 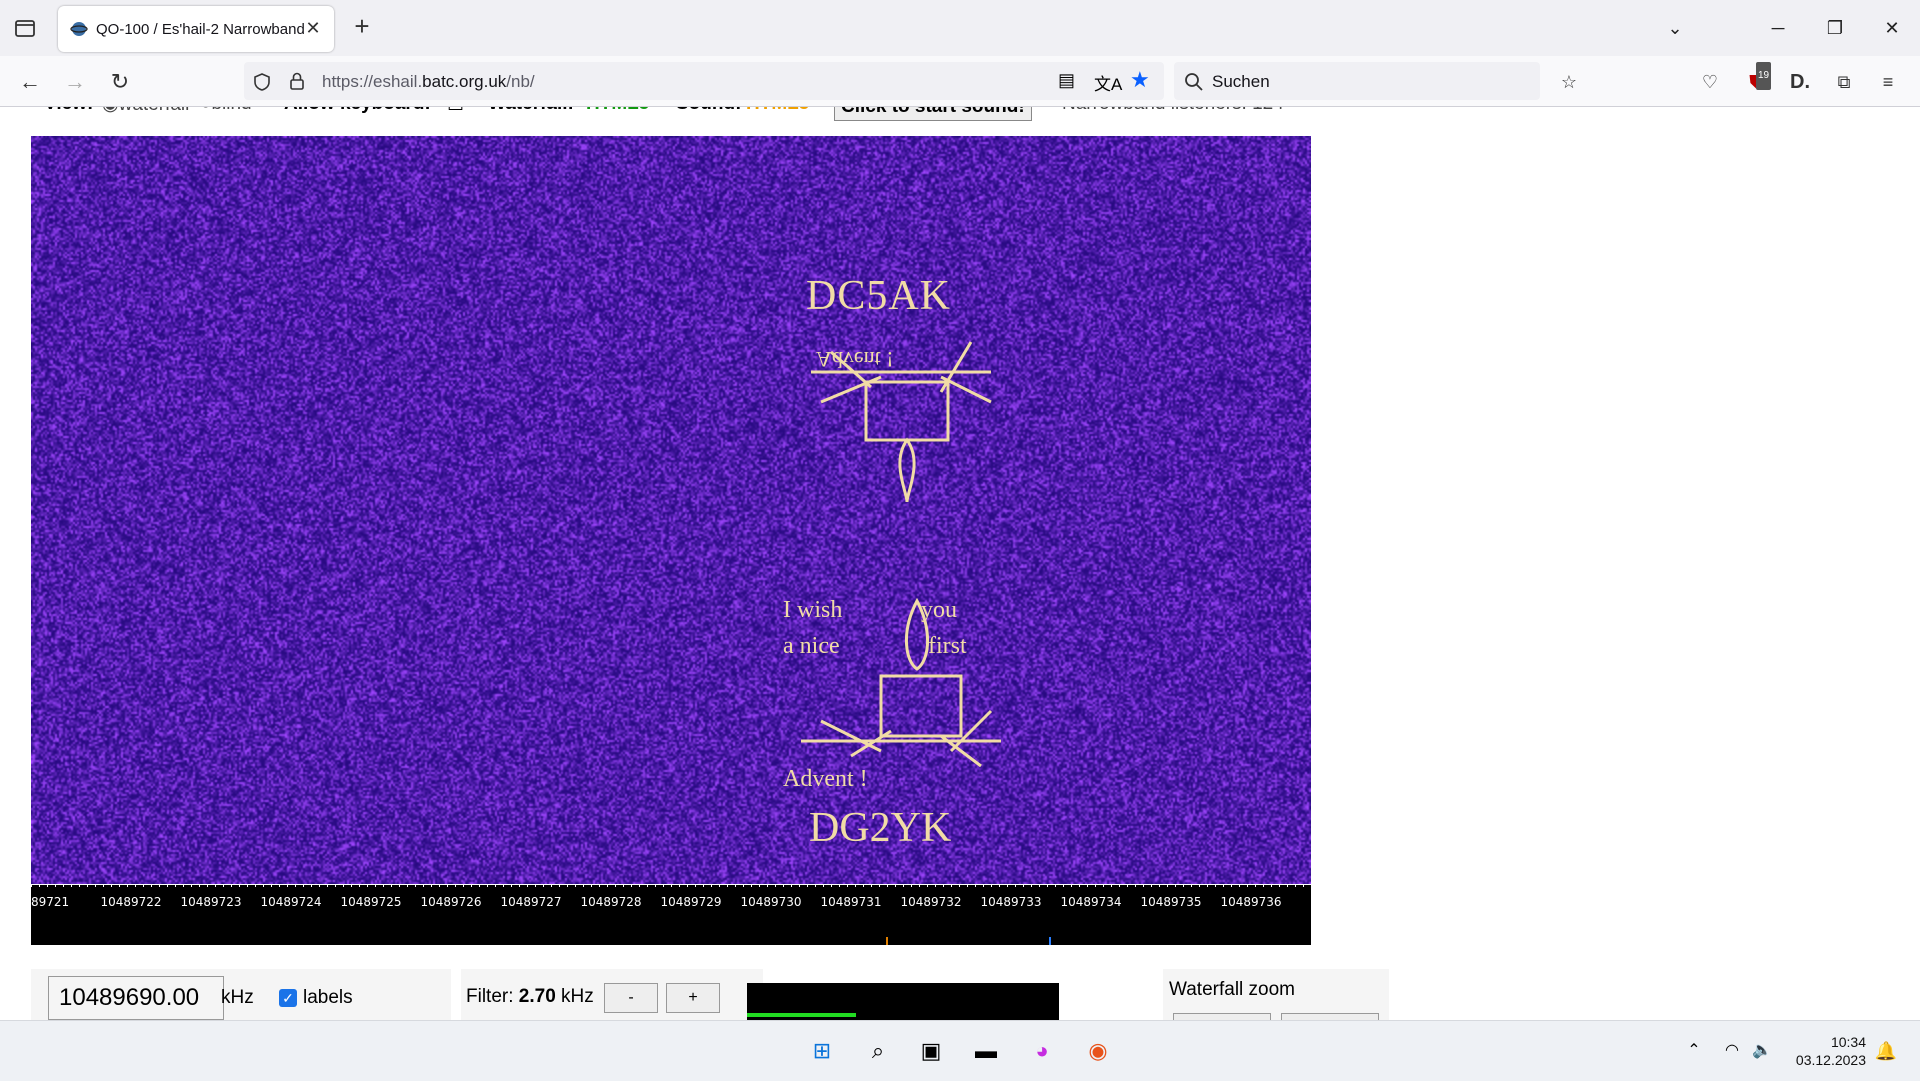 I want to click on ublock-icon: ⛊19, so click(x=1756, y=82).